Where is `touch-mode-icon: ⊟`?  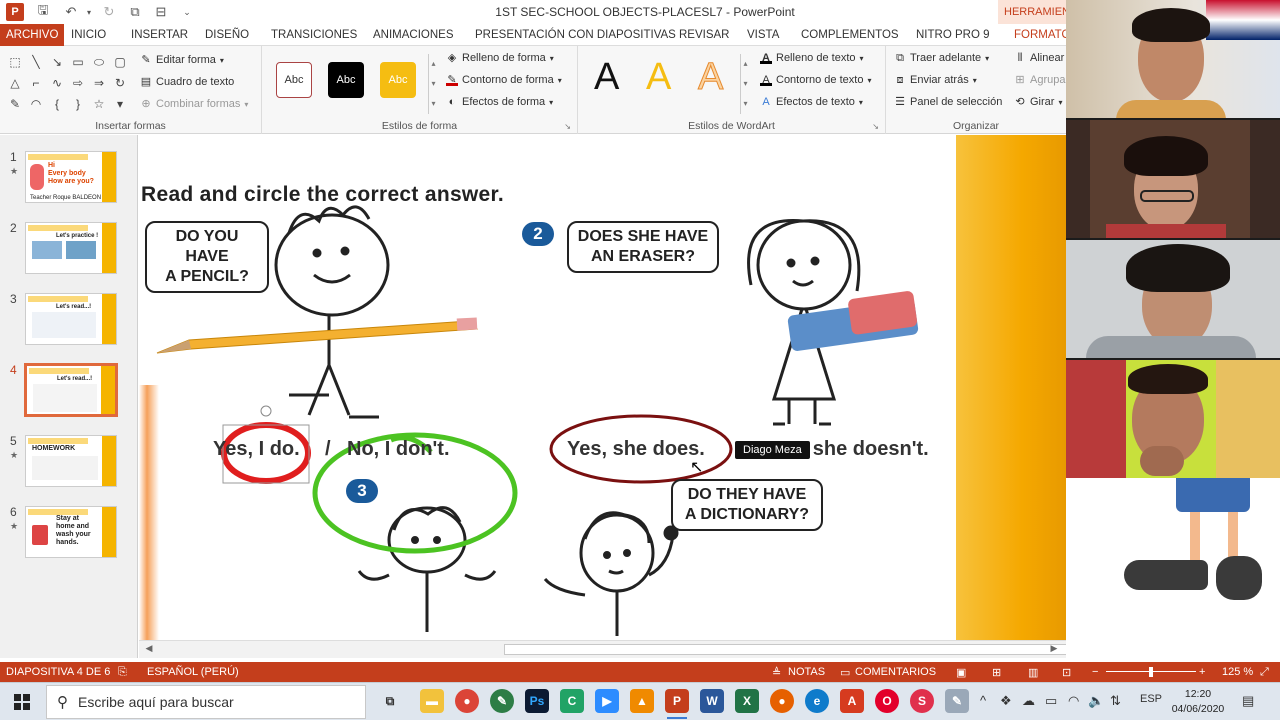
touch-mode-icon: ⊟ is located at coordinates (161, 12).